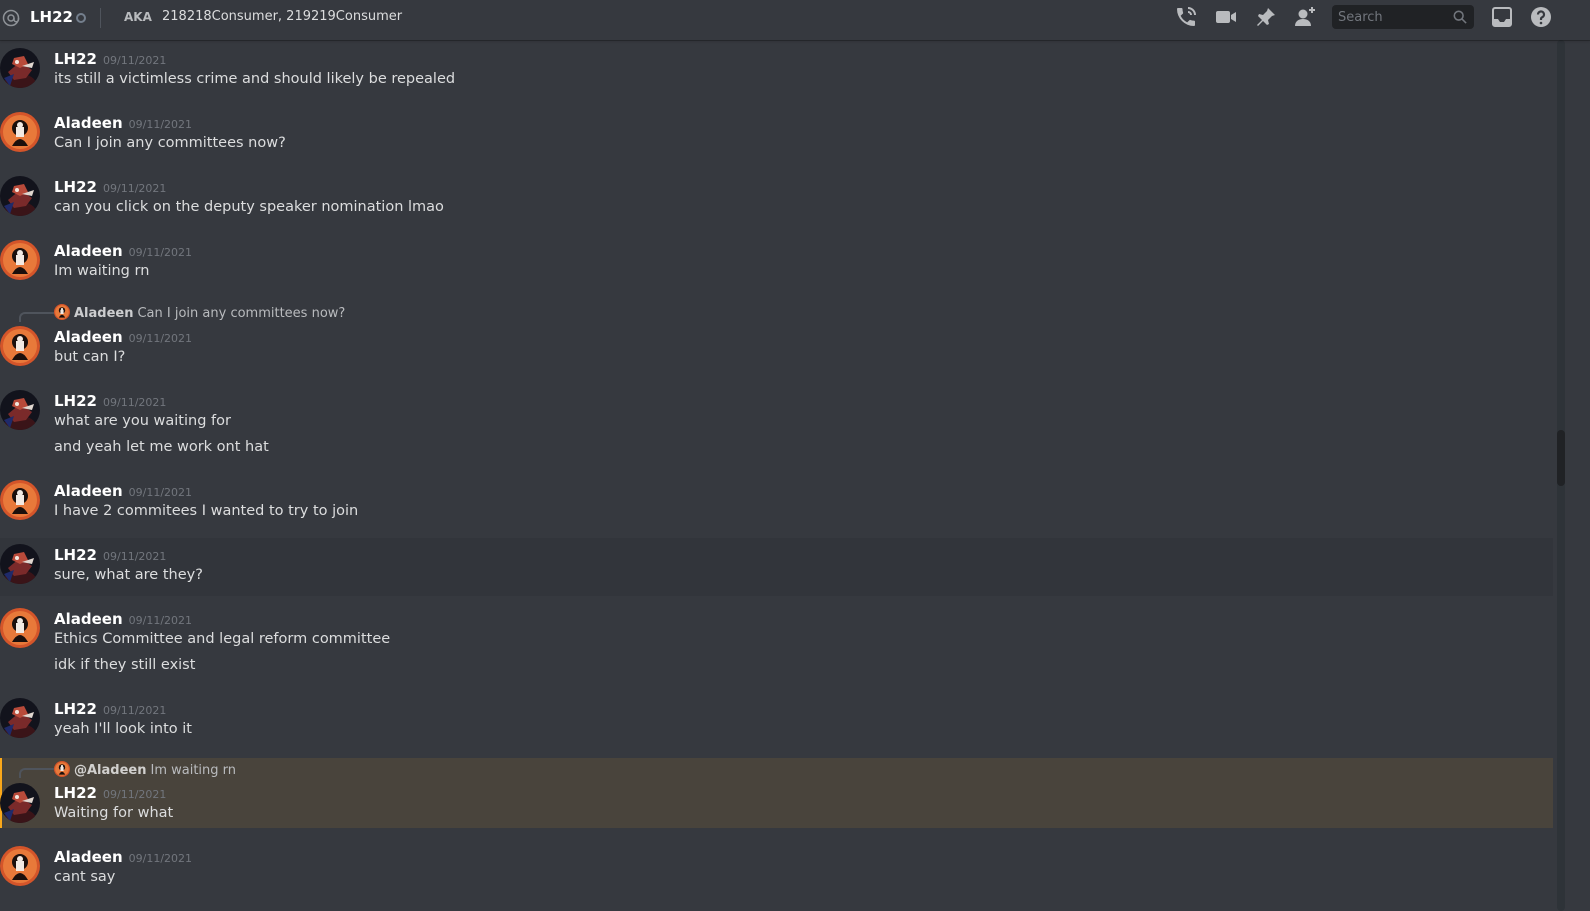 The width and height of the screenshot is (1590, 911). Describe the element at coordinates (161, 447) in the screenshot. I see `message-content: and yeah let me work ont hat` at that location.